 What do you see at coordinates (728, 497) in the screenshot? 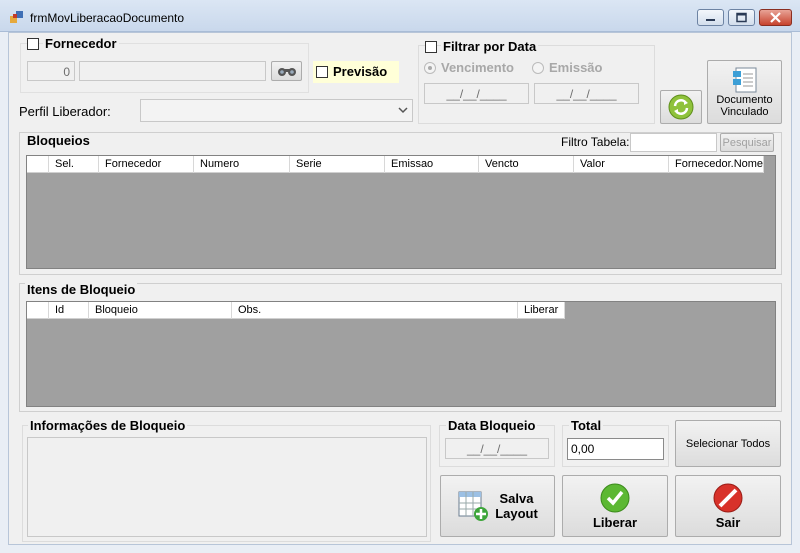
I see `stop-icon` at bounding box center [728, 497].